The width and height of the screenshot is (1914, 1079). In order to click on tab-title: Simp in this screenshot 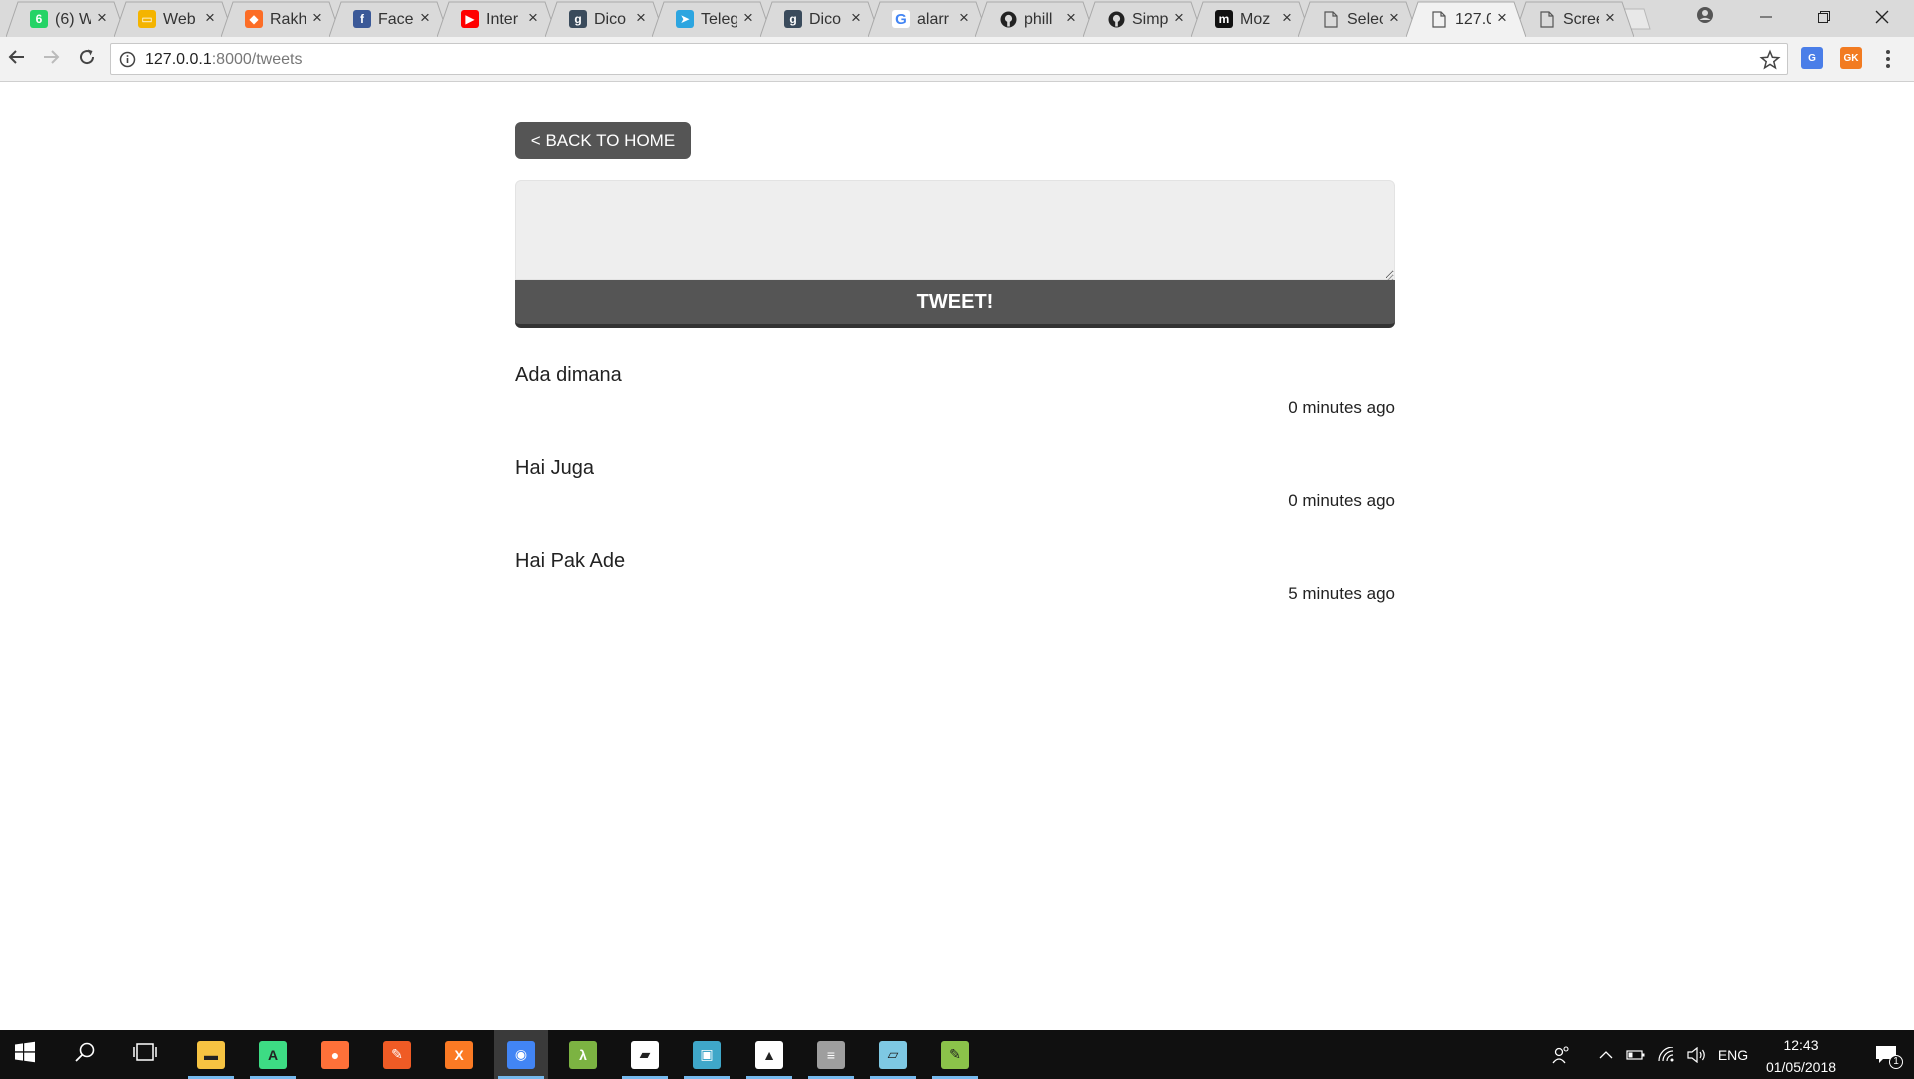, I will do `click(1150, 19)`.